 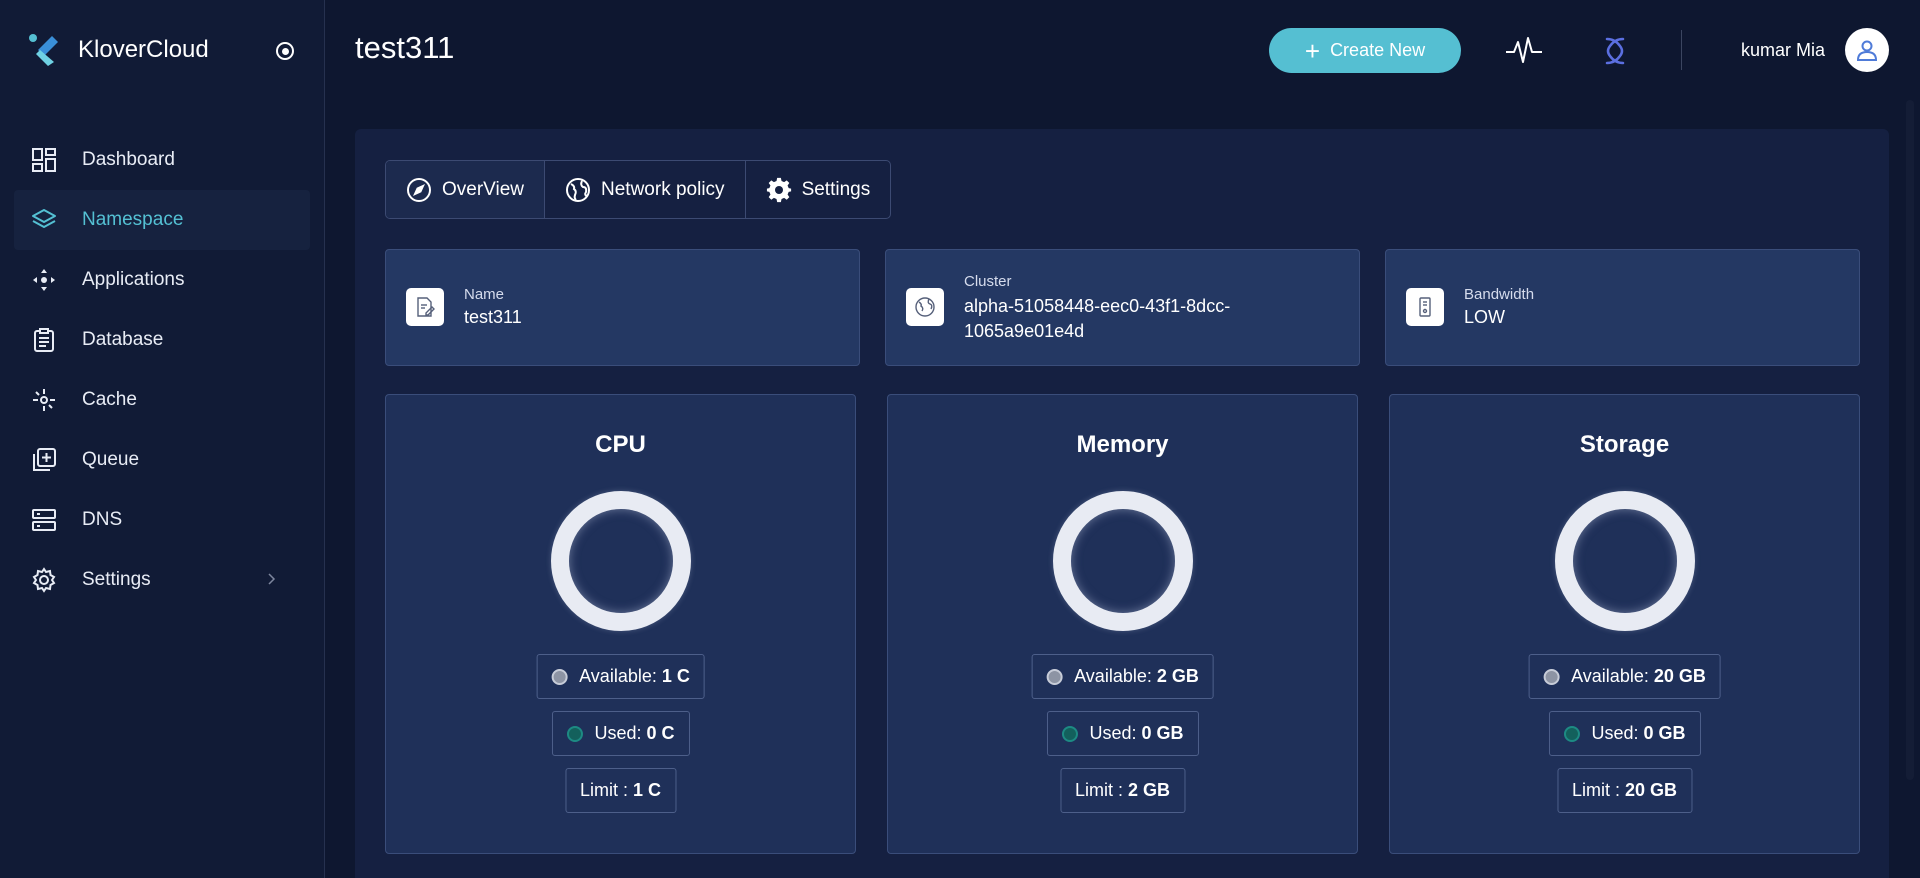 I want to click on server-icon, so click(x=44, y=520).